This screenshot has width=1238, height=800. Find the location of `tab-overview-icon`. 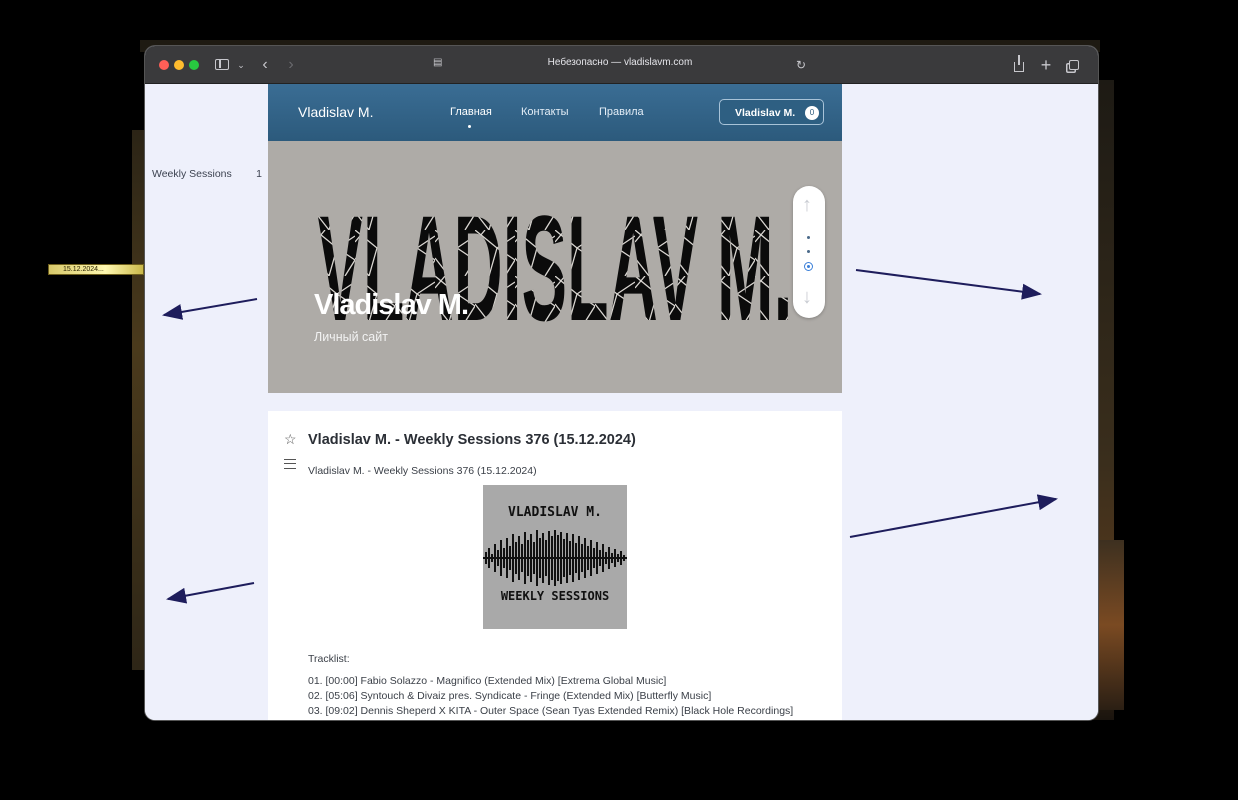

tab-overview-icon is located at coordinates (1073, 65).